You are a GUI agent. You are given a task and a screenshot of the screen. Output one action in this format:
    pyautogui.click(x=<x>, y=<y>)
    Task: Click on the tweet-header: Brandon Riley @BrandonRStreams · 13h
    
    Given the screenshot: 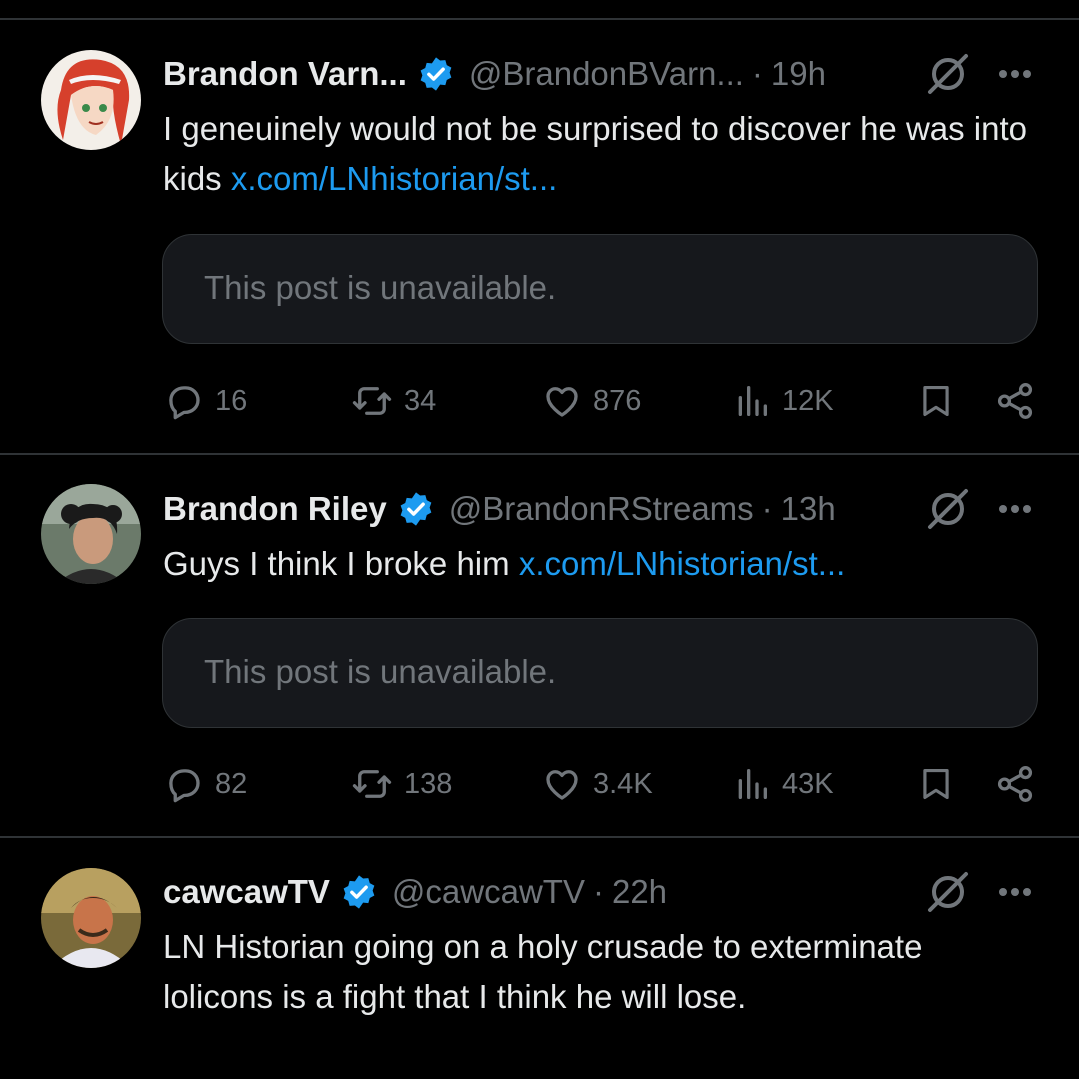 What is the action you would take?
    pyautogui.click(x=499, y=509)
    